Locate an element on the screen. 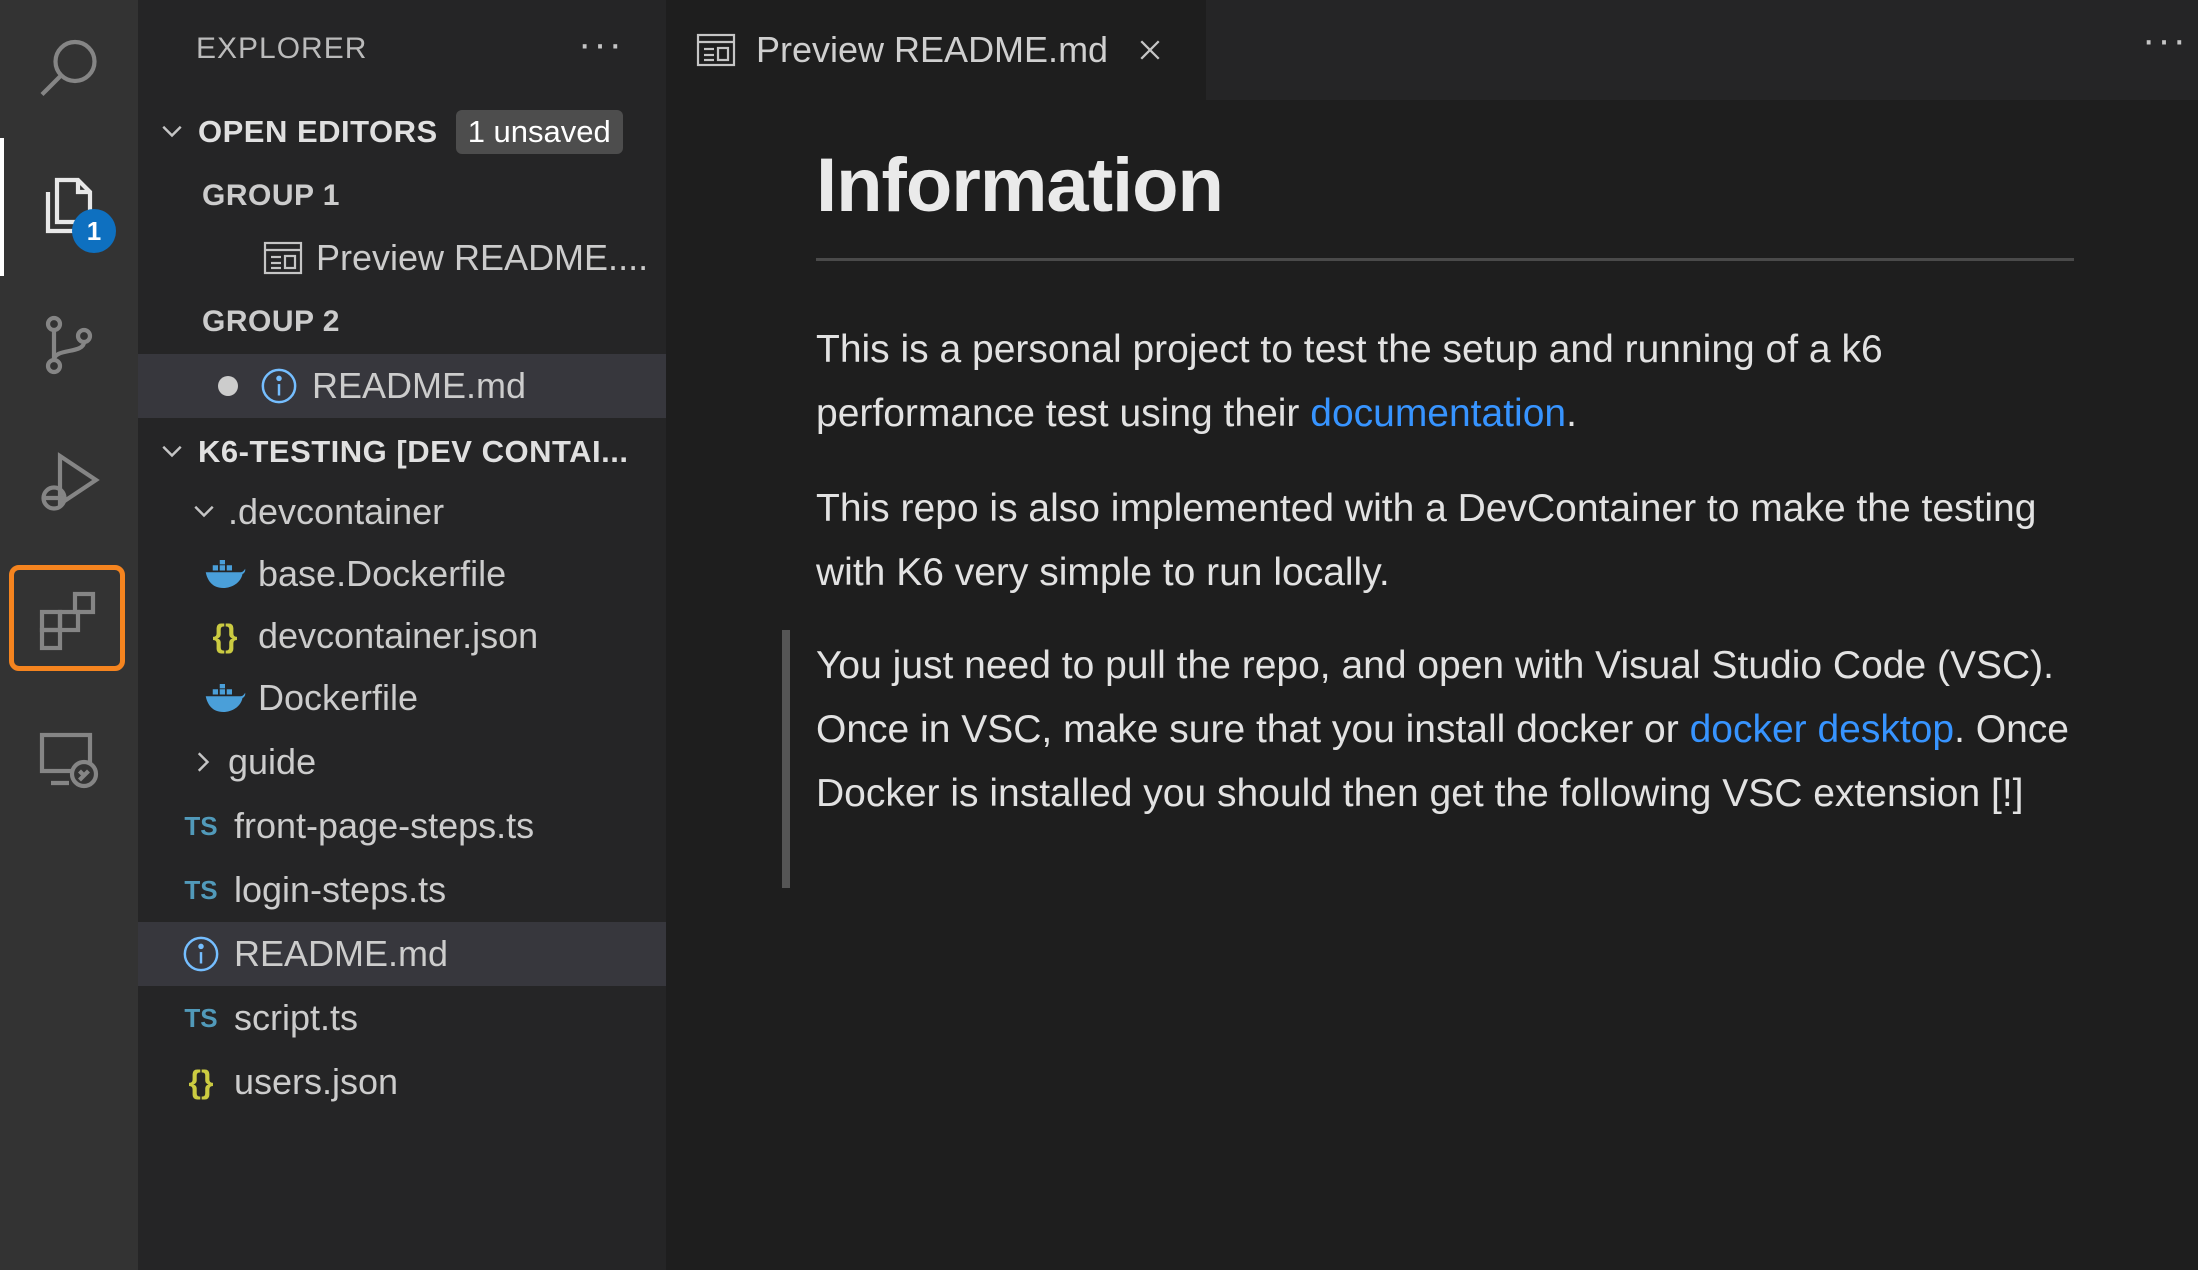 The image size is (2198, 1270). blockquote-bar is located at coordinates (786, 759).